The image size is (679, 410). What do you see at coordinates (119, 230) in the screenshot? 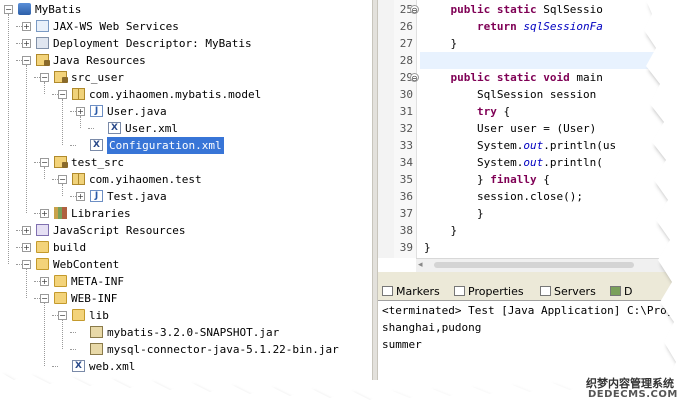
I see `tree-item-label: JavaScript Resources` at bounding box center [119, 230].